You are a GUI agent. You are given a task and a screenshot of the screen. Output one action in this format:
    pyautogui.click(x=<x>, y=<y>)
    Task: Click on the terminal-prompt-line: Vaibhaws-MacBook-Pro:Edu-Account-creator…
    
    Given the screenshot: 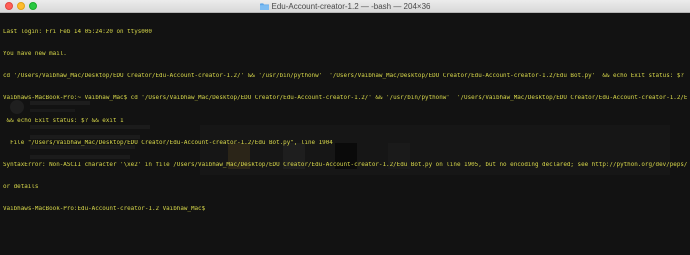 What is the action you would take?
    pyautogui.click(x=345, y=209)
    